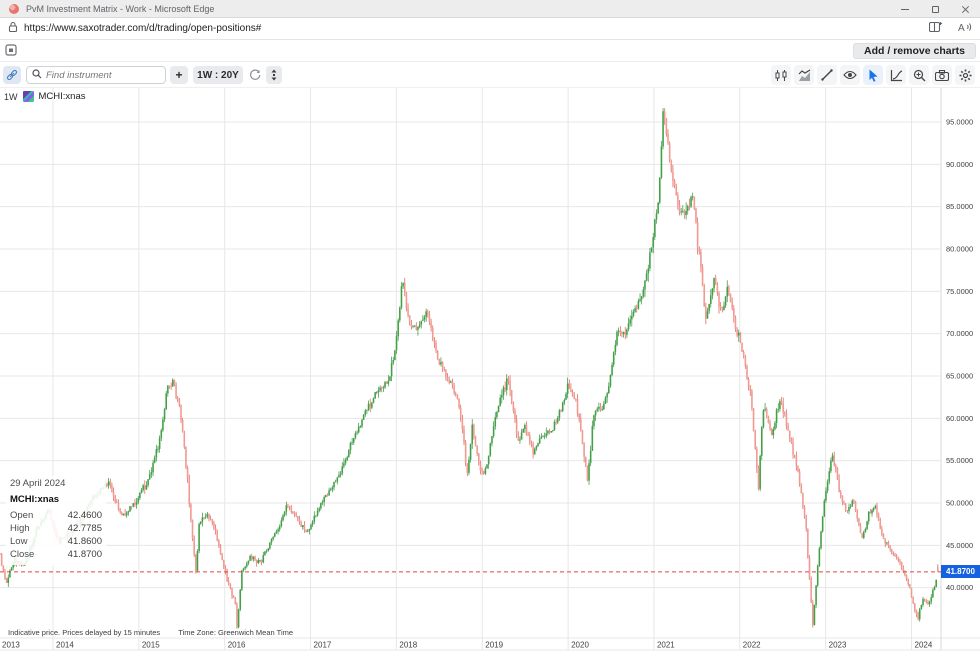 The image size is (980, 656). Describe the element at coordinates (56, 528) in the screenshot. I see `tooltip-high-row: High 42.7785` at that location.